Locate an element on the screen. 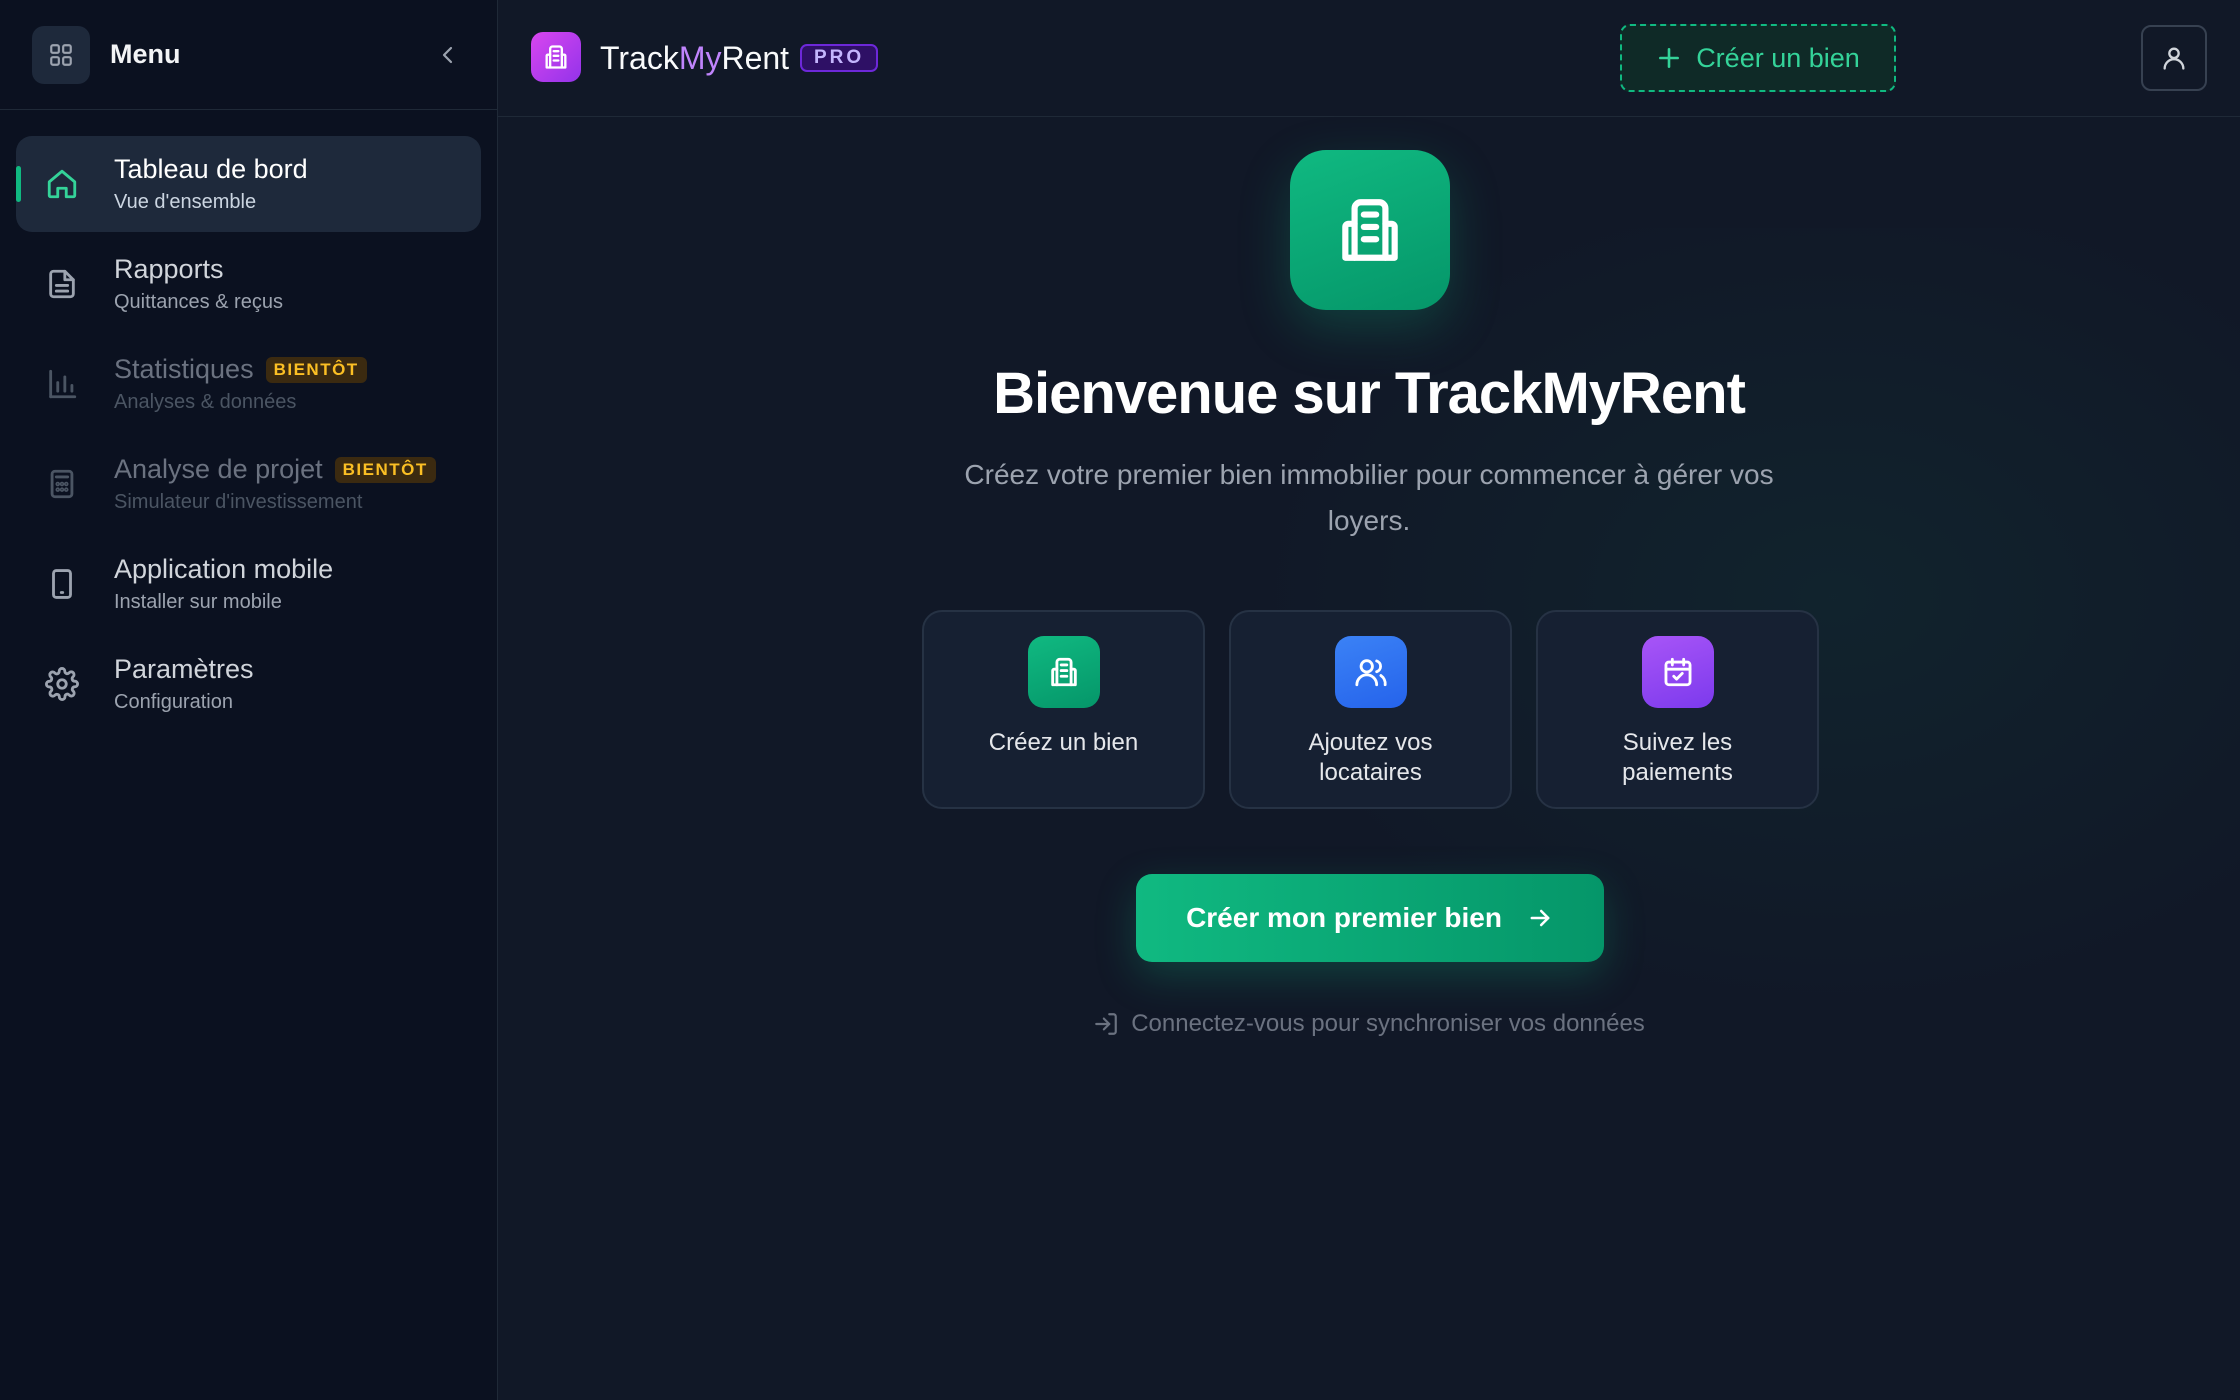 This screenshot has width=2240, height=1400. brand-name: TrackMyRent is located at coordinates (694, 58).